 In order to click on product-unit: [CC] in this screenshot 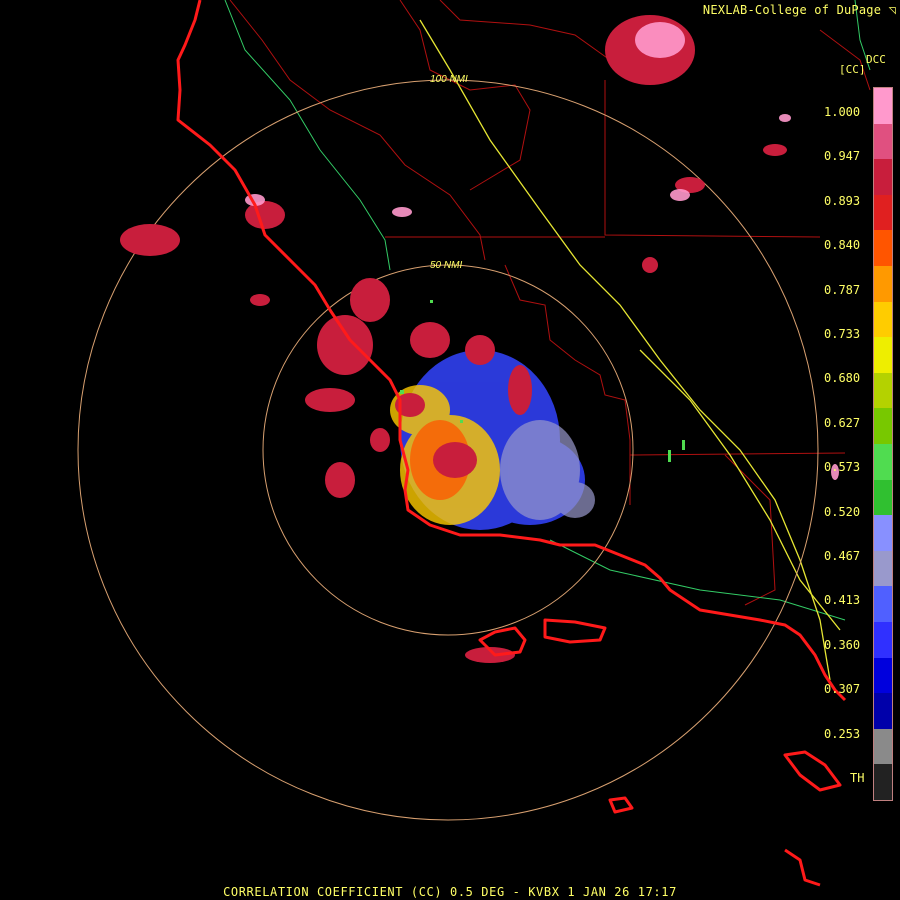, I will do `click(852, 69)`.